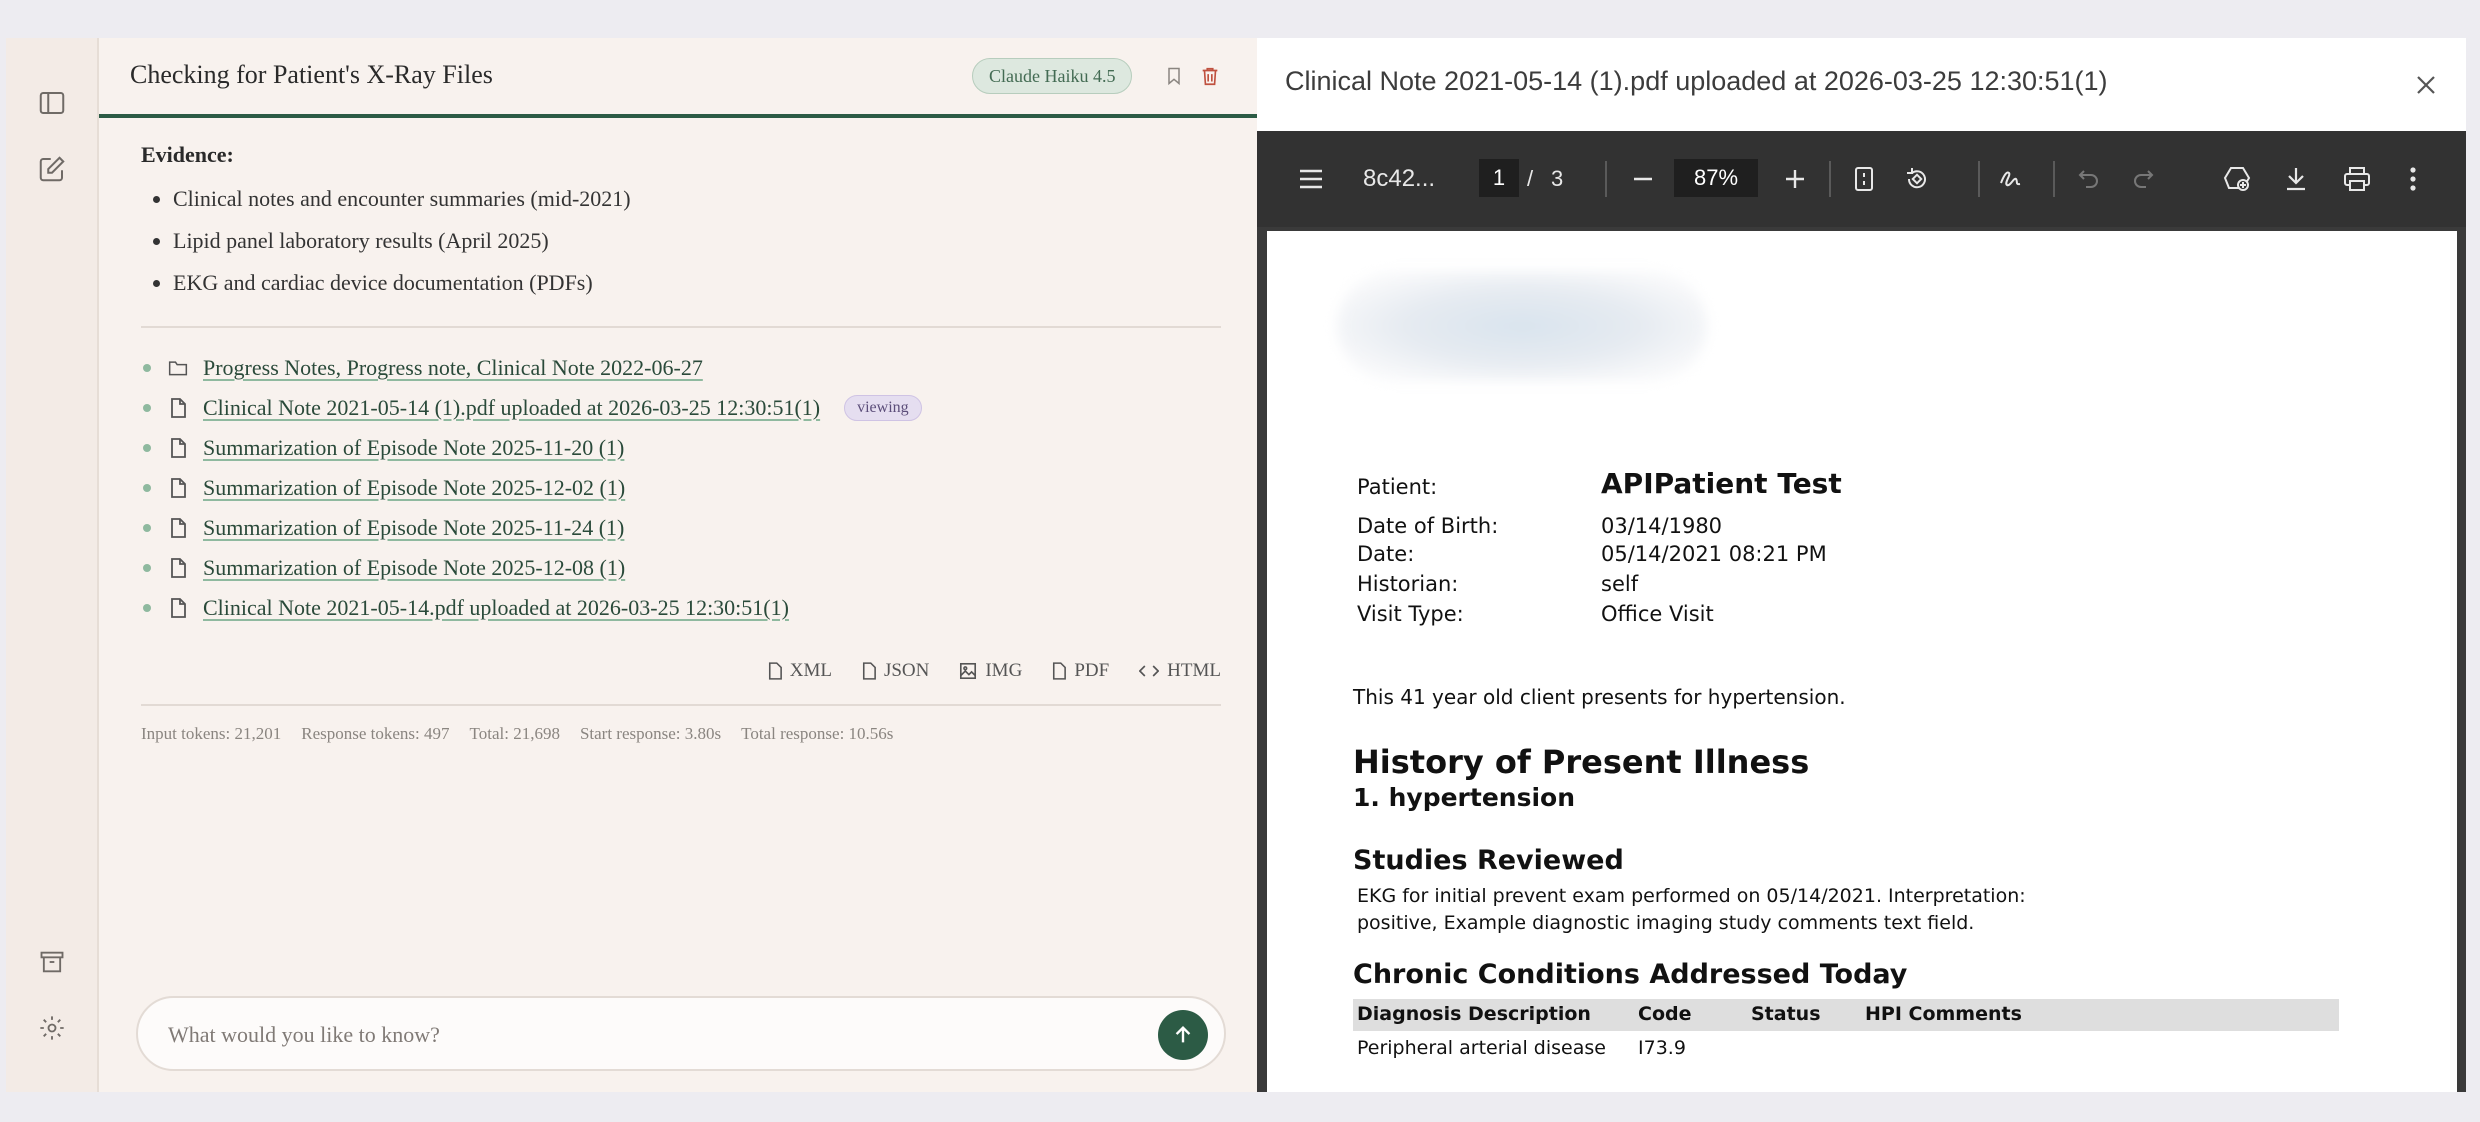 The height and width of the screenshot is (1122, 2480). I want to click on new-chat-icon, so click(52, 169).